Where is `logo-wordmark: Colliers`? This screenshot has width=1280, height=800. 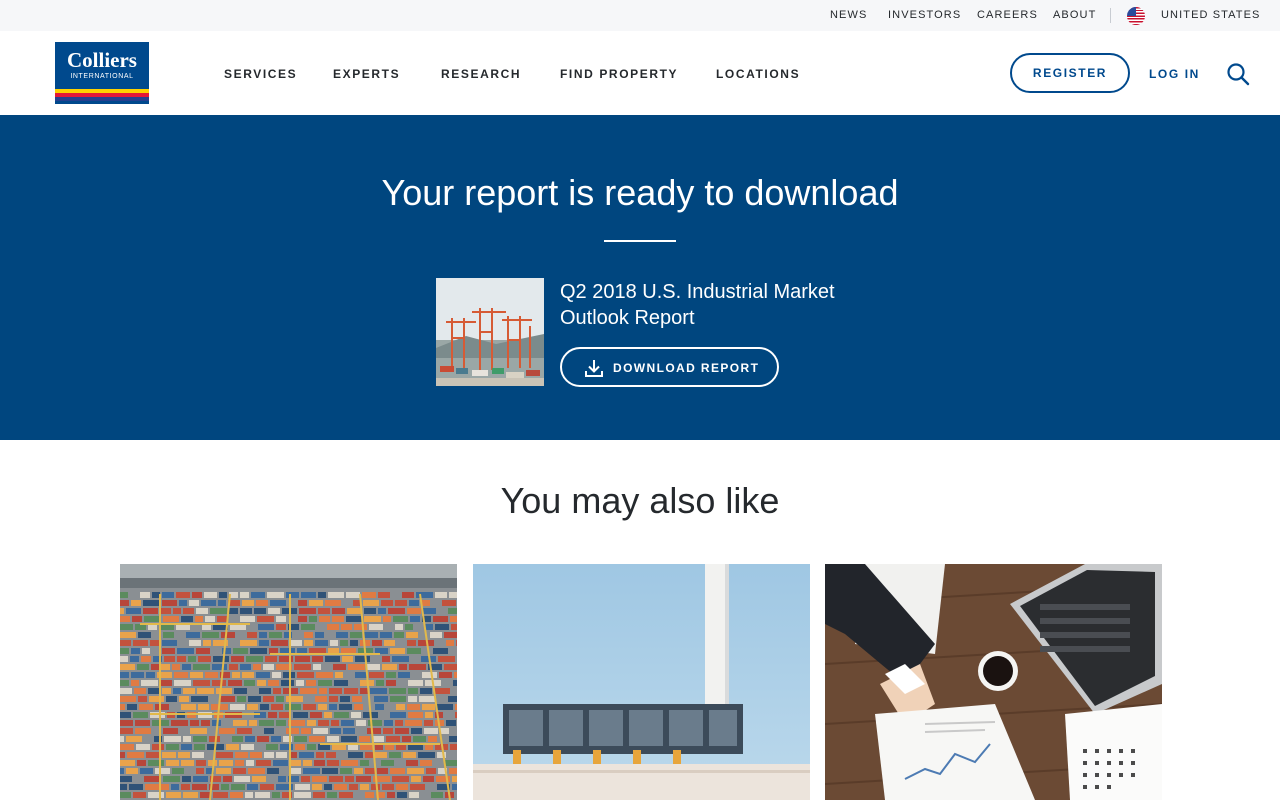 logo-wordmark: Colliers is located at coordinates (102, 60).